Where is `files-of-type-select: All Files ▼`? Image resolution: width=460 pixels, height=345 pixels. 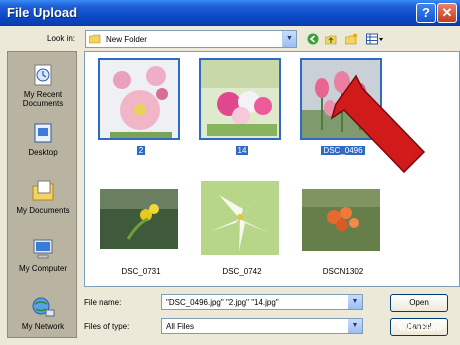 files-of-type-select: All Files ▼ is located at coordinates (262, 326).